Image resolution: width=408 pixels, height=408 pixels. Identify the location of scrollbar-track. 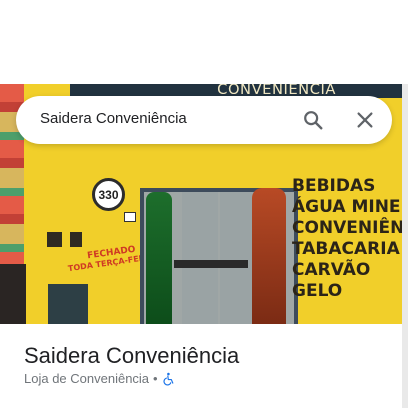
(405, 246).